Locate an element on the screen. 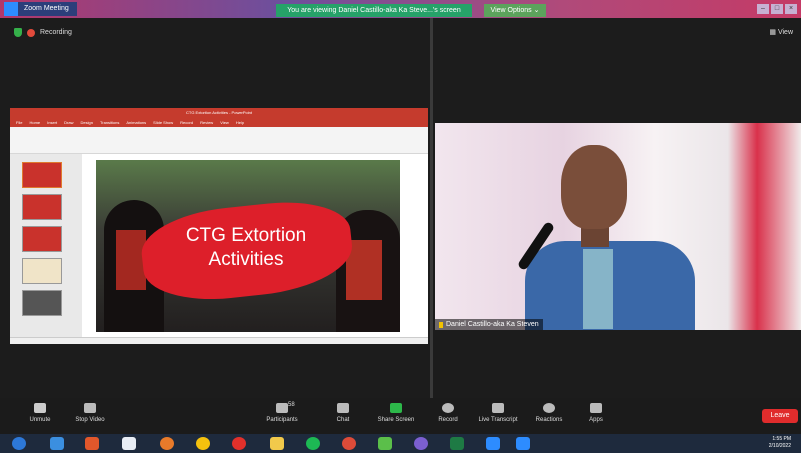 The image size is (801, 453). ppt-statusbar is located at coordinates (219, 340).